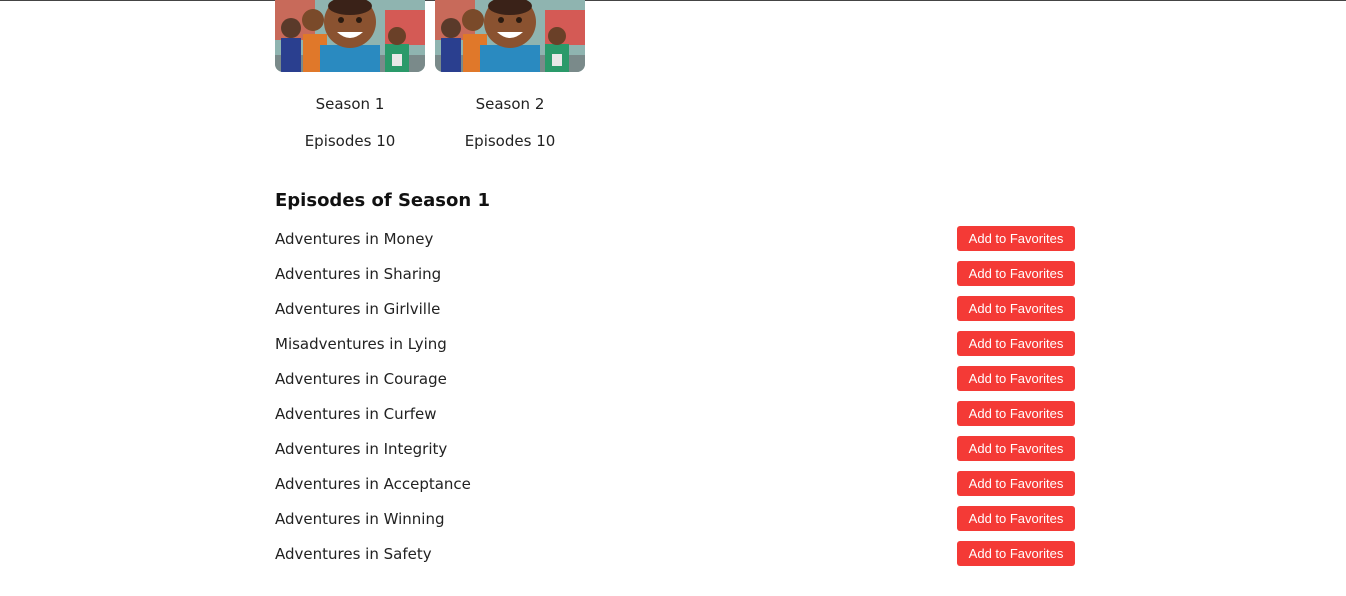  I want to click on episode-title: Adventures in Curfew, so click(356, 413).